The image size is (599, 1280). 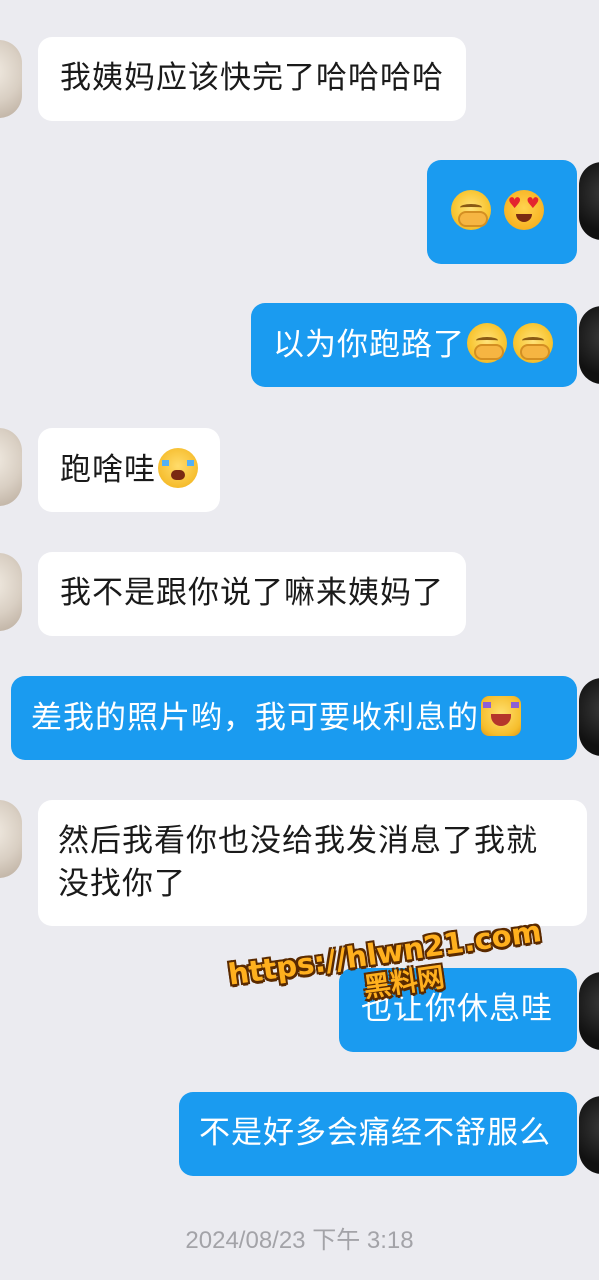 I want to click on message-bubble-outgoing: 差我的照片哟，我可要收利息的, so click(x=294, y=718).